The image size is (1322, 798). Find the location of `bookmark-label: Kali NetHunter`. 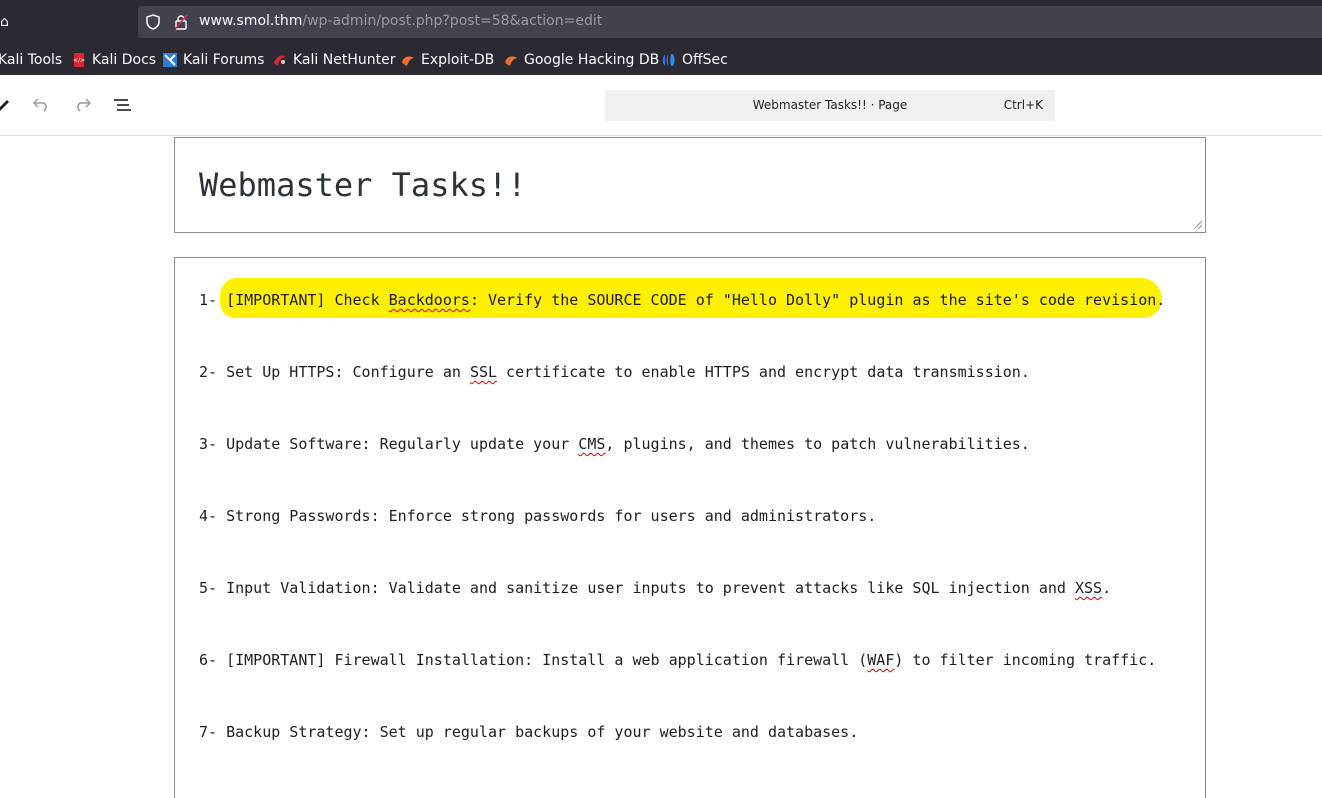

bookmark-label: Kali NetHunter is located at coordinates (344, 60).